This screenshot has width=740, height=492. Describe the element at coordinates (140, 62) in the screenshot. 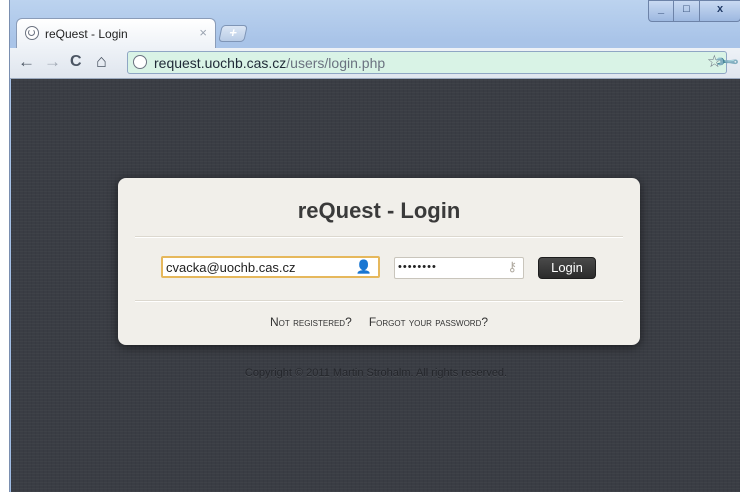

I see `site-info-icon` at that location.